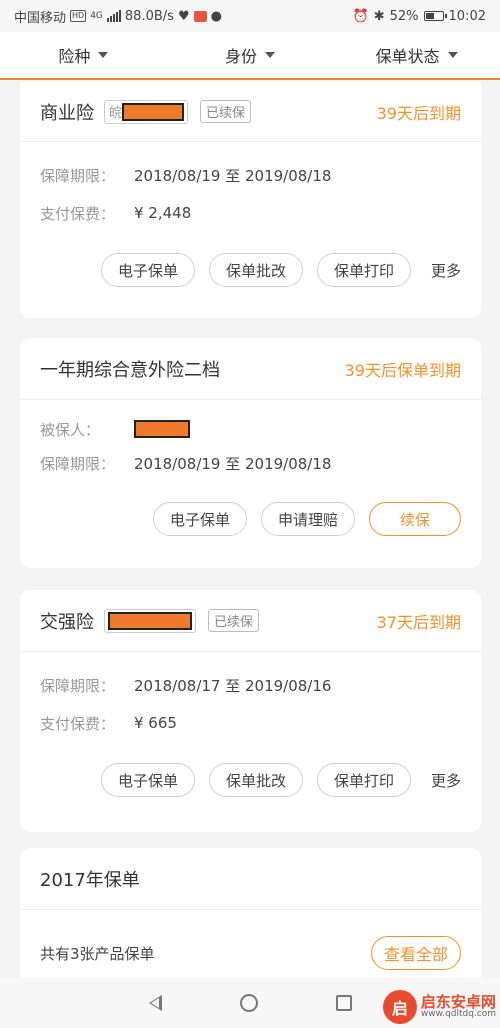  I want to click on hd-icon: HD, so click(78, 16).